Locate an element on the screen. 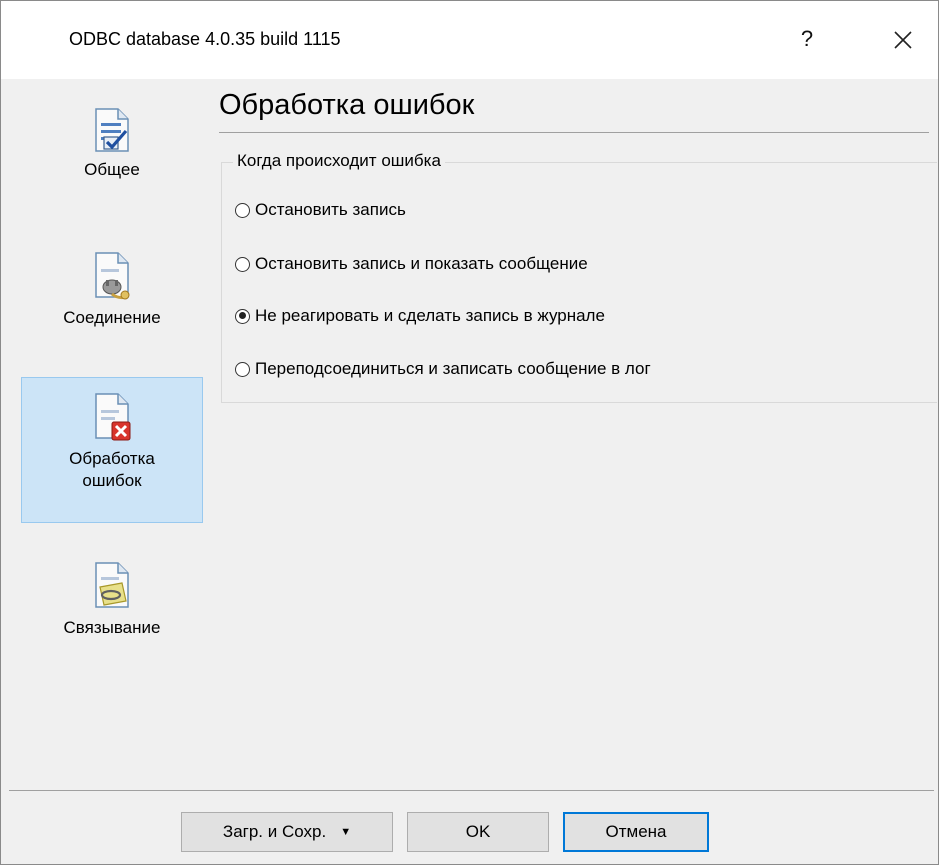  sidebar-item-error-handling: Обработка ошибок is located at coordinates (112, 450).